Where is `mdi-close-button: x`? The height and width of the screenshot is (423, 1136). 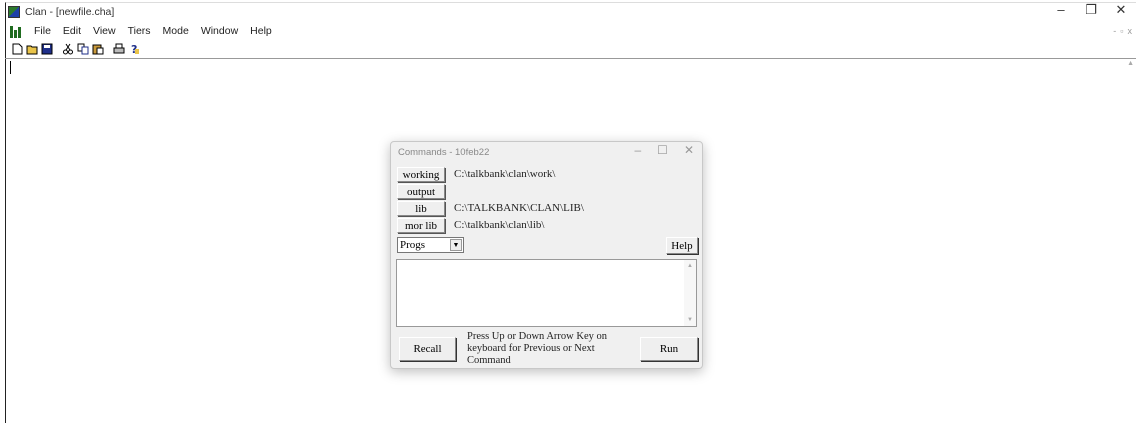 mdi-close-button: x is located at coordinates (1130, 31).